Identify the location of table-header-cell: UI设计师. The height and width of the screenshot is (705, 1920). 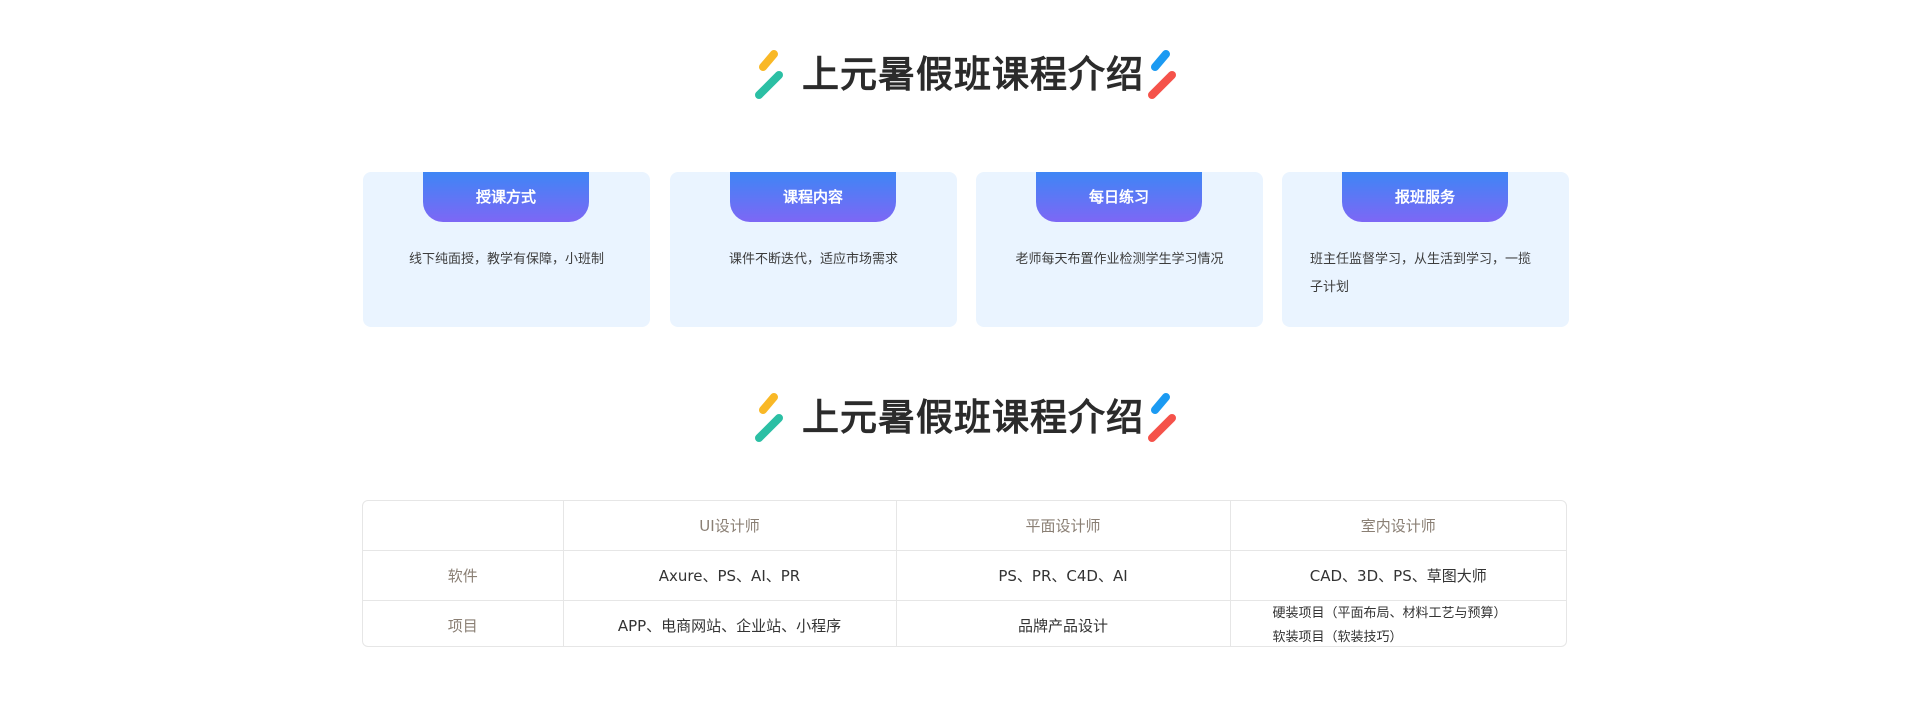
(730, 526).